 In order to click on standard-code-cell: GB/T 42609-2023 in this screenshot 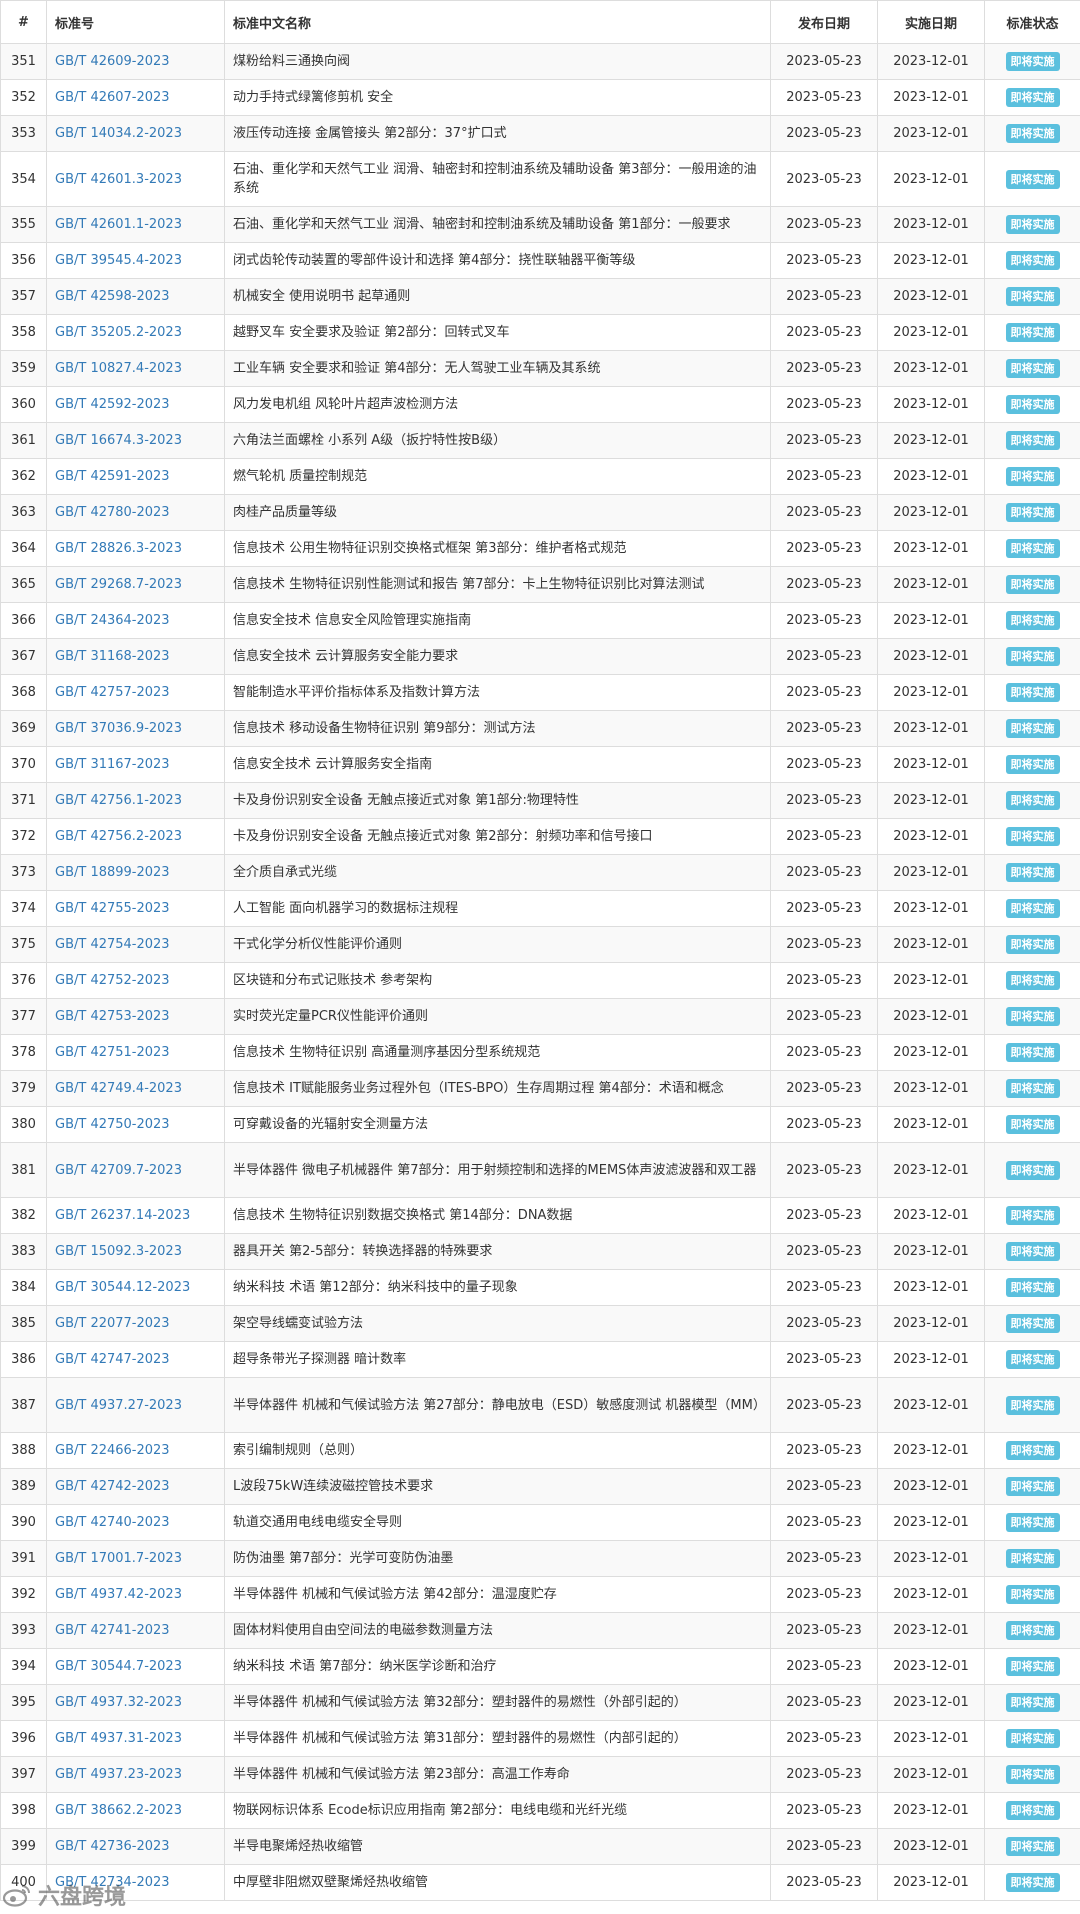, I will do `click(135, 61)`.